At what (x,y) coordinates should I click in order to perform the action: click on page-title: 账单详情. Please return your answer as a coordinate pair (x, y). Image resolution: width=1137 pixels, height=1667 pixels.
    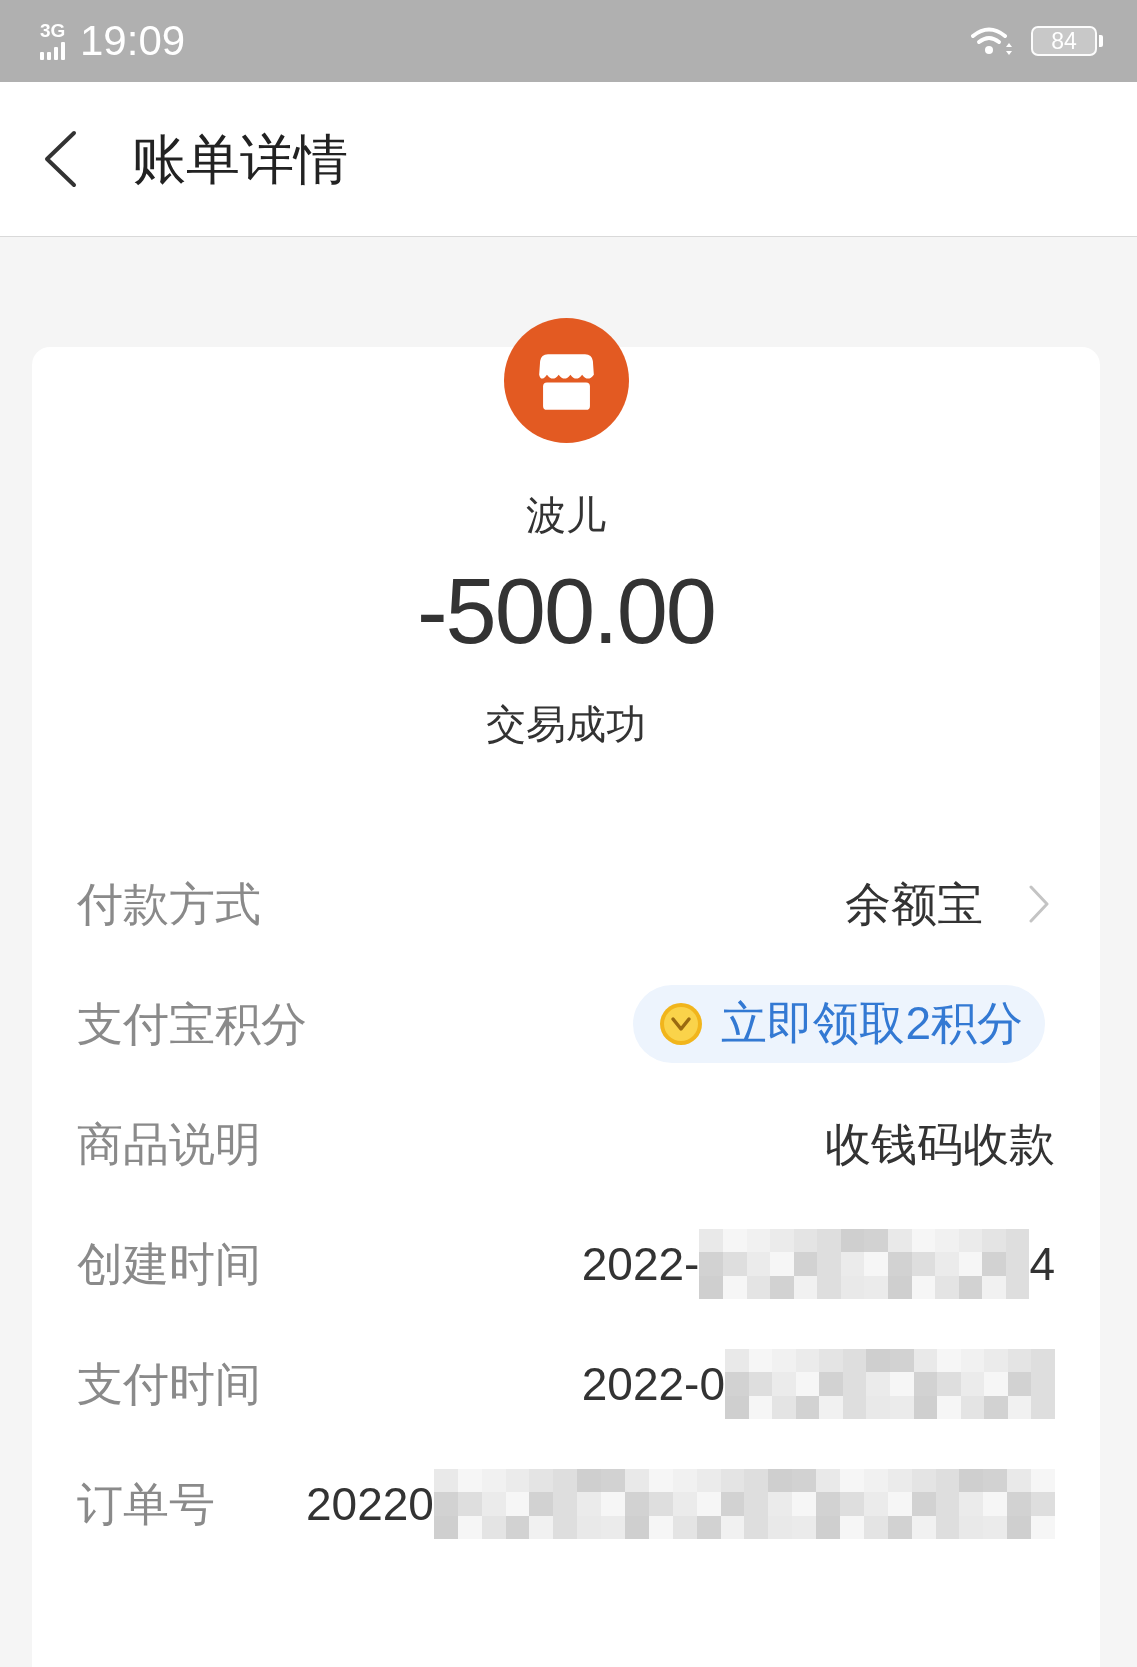
    Looking at the image, I should click on (240, 159).